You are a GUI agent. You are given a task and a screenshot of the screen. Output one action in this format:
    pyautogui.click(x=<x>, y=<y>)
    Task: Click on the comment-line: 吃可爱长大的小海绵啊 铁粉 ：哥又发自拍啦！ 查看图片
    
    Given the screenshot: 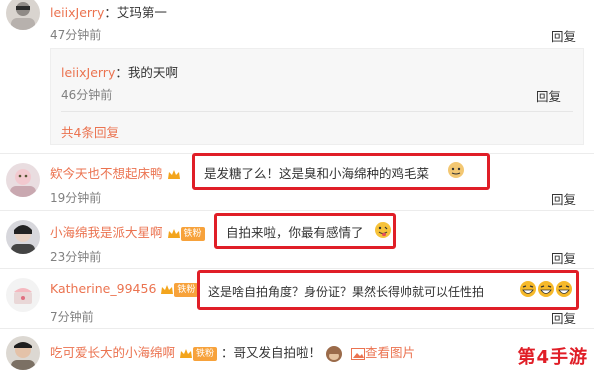 What is the action you would take?
    pyautogui.click(x=232, y=352)
    